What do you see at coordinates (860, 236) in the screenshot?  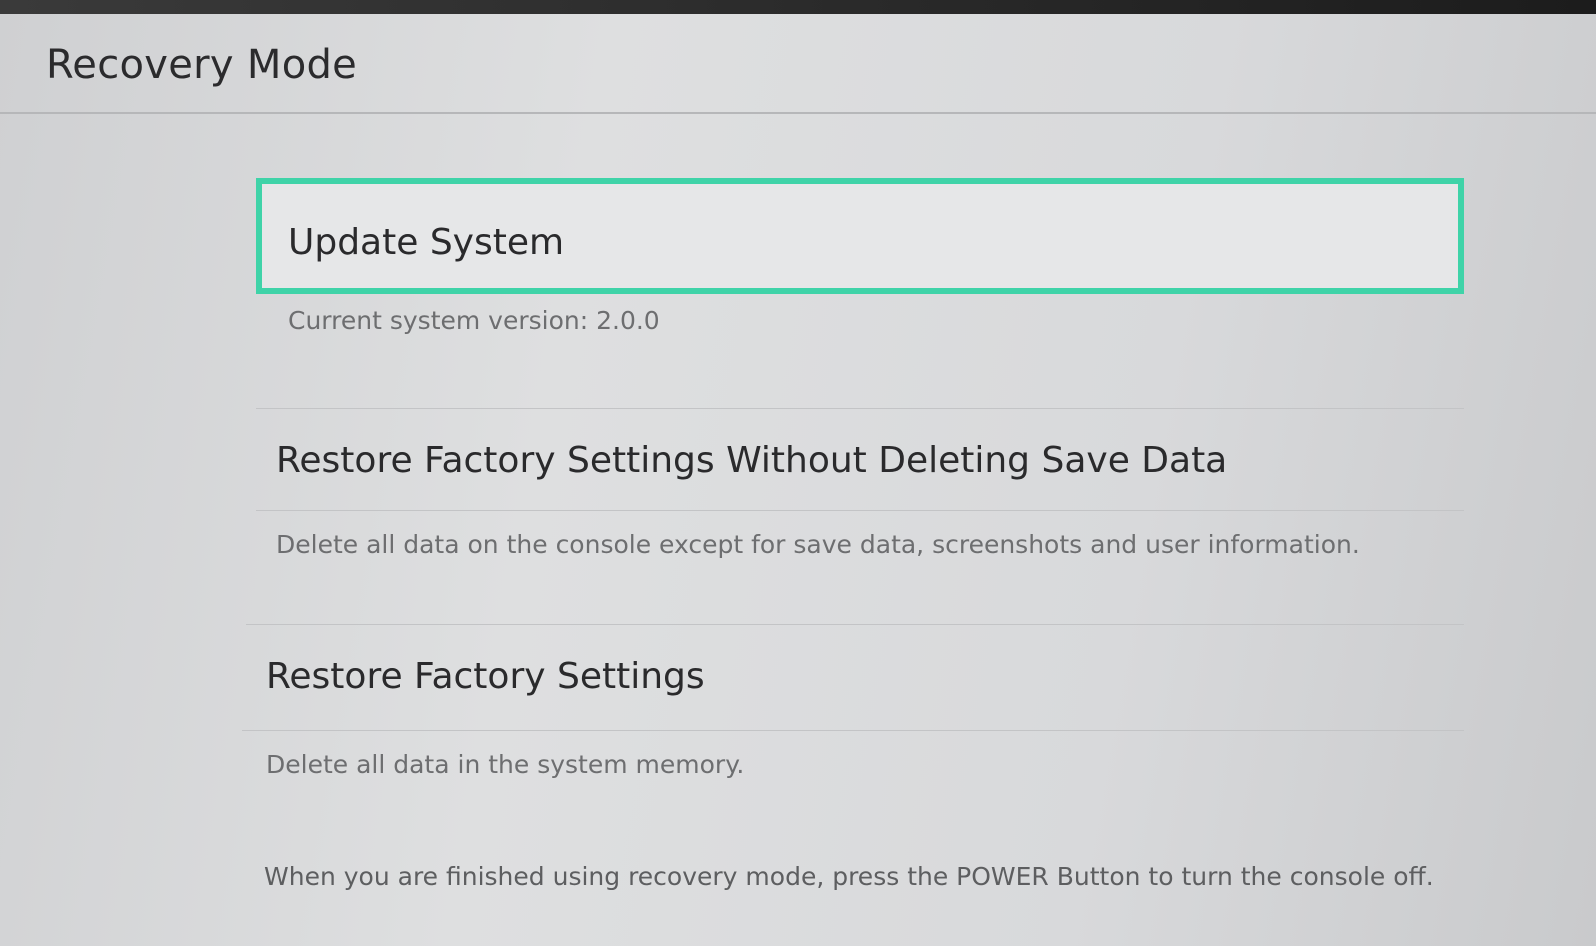 I see `menu-item-update-system: Update System` at bounding box center [860, 236].